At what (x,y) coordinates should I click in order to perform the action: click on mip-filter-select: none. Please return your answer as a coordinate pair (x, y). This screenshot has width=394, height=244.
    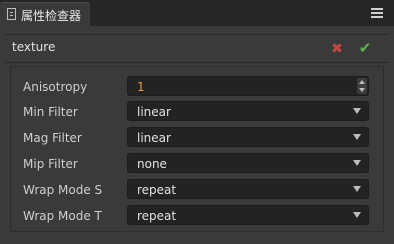
    Looking at the image, I should click on (248, 163).